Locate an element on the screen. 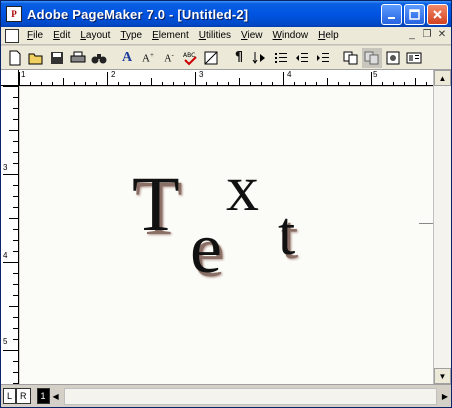 This screenshot has height=408, width=452. decrease-indent-button is located at coordinates (302, 58).